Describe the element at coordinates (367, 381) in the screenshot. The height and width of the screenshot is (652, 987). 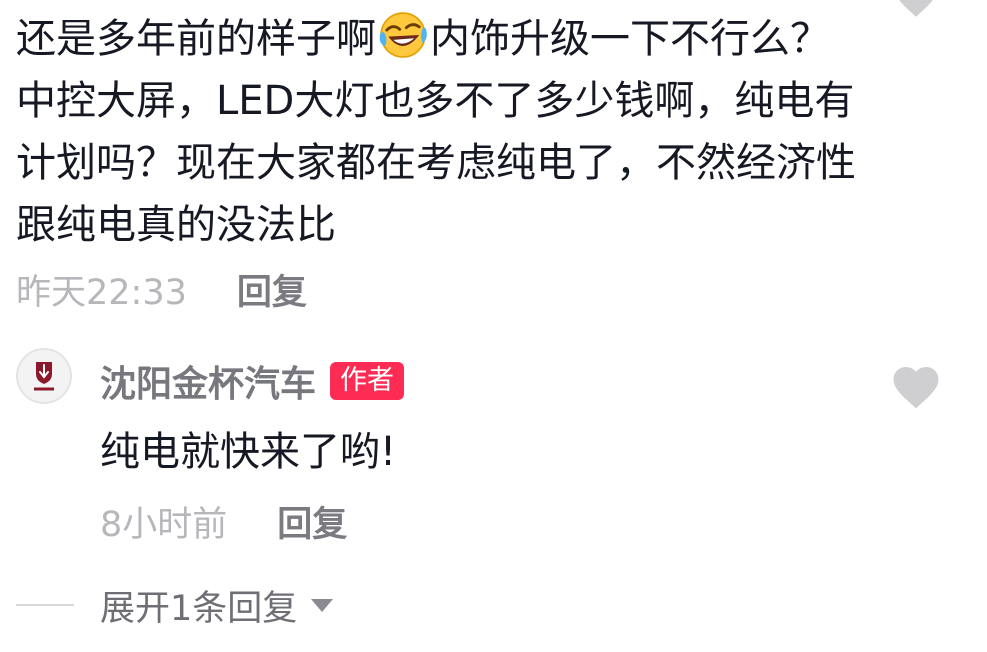
I see `author-badge: 作者` at that location.